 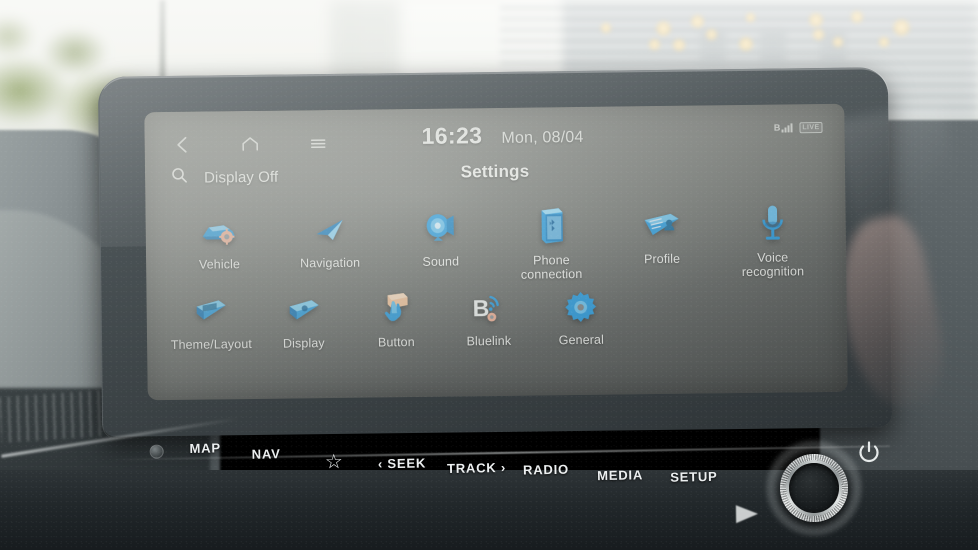 I want to click on track-button: TRACK ›, so click(x=476, y=468).